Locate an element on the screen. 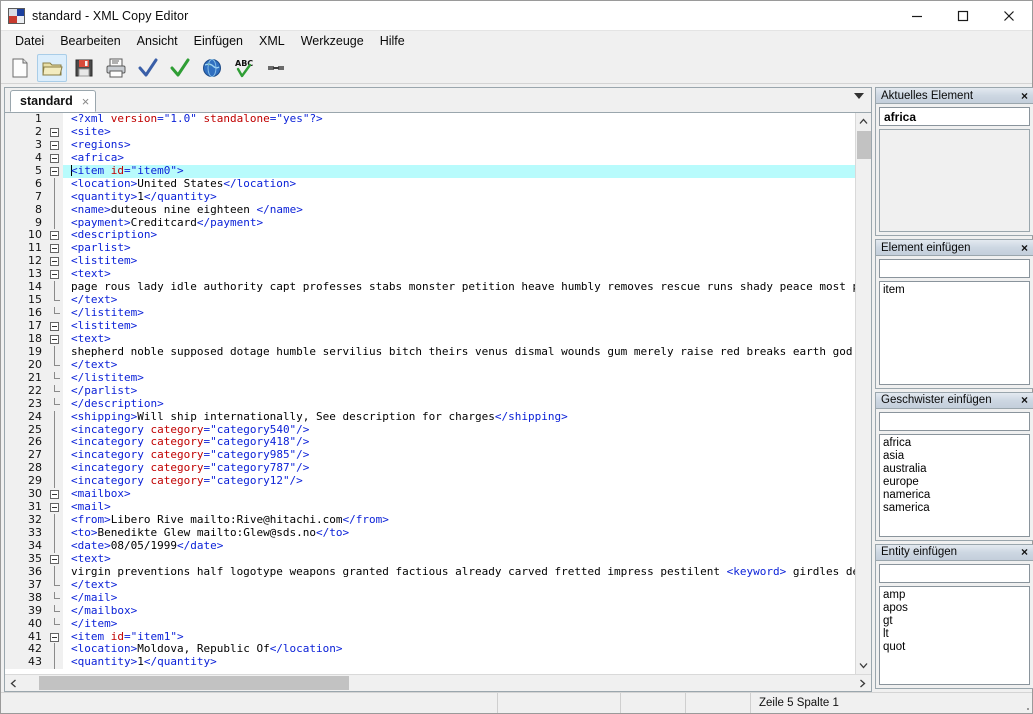 This screenshot has width=1033, height=714. list-item: lt is located at coordinates (956, 634).